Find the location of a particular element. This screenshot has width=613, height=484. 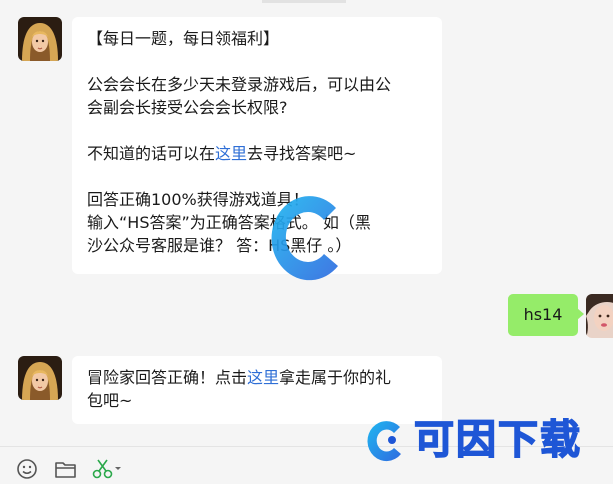

hint-line: 不知道的话可以在这里去寻找答案吧~ is located at coordinates (257, 153).